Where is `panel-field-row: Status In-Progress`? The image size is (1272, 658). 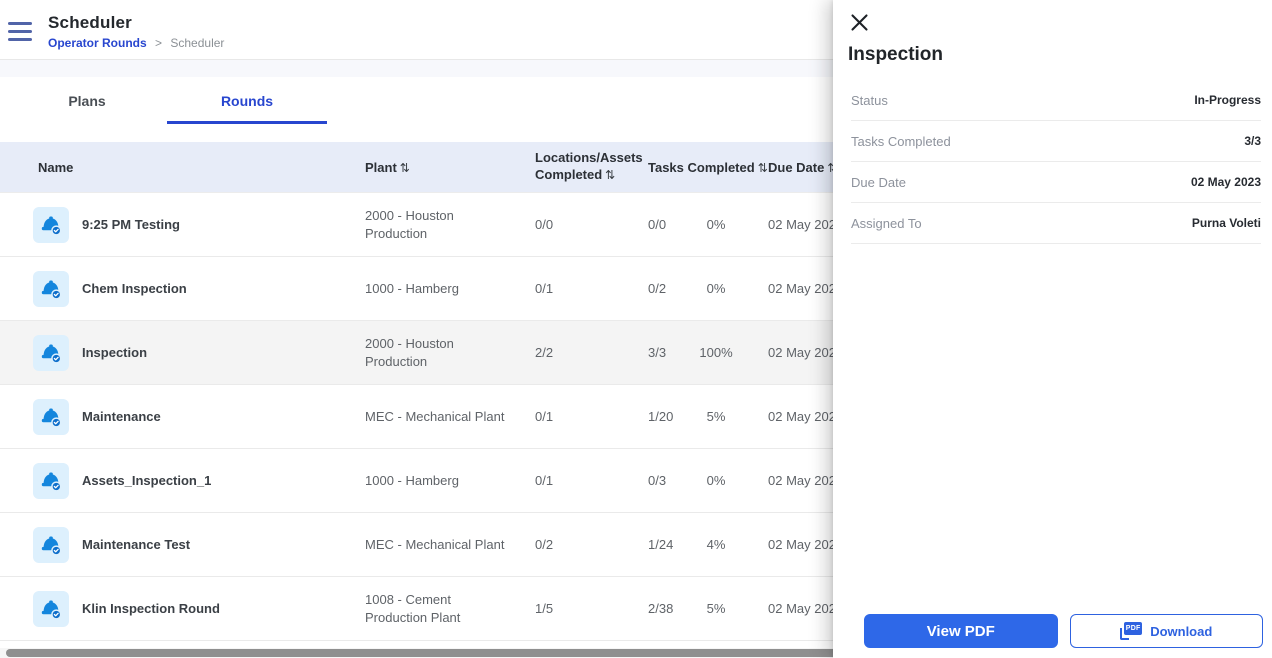
panel-field-row: Status In-Progress is located at coordinates (1056, 100).